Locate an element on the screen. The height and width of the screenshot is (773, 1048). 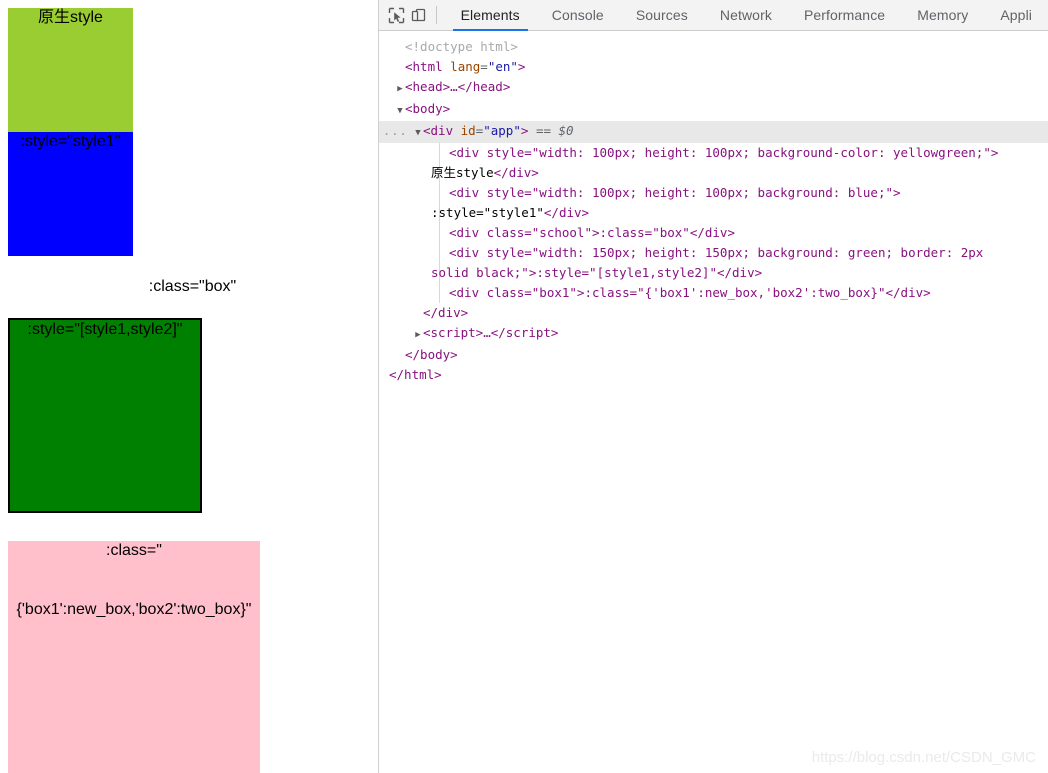
tab-memory: Memory is located at coordinates (942, 15).